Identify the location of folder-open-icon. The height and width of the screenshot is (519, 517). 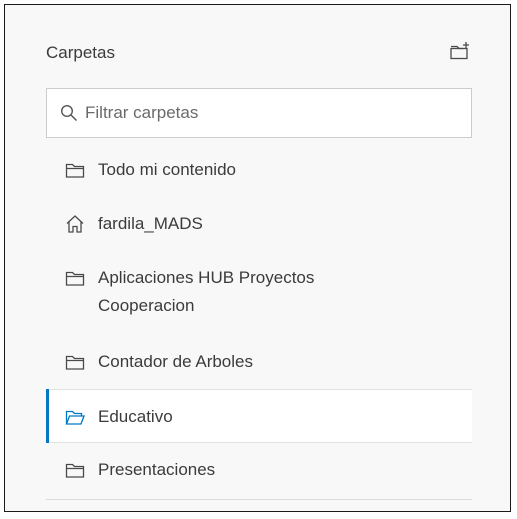
(75, 417).